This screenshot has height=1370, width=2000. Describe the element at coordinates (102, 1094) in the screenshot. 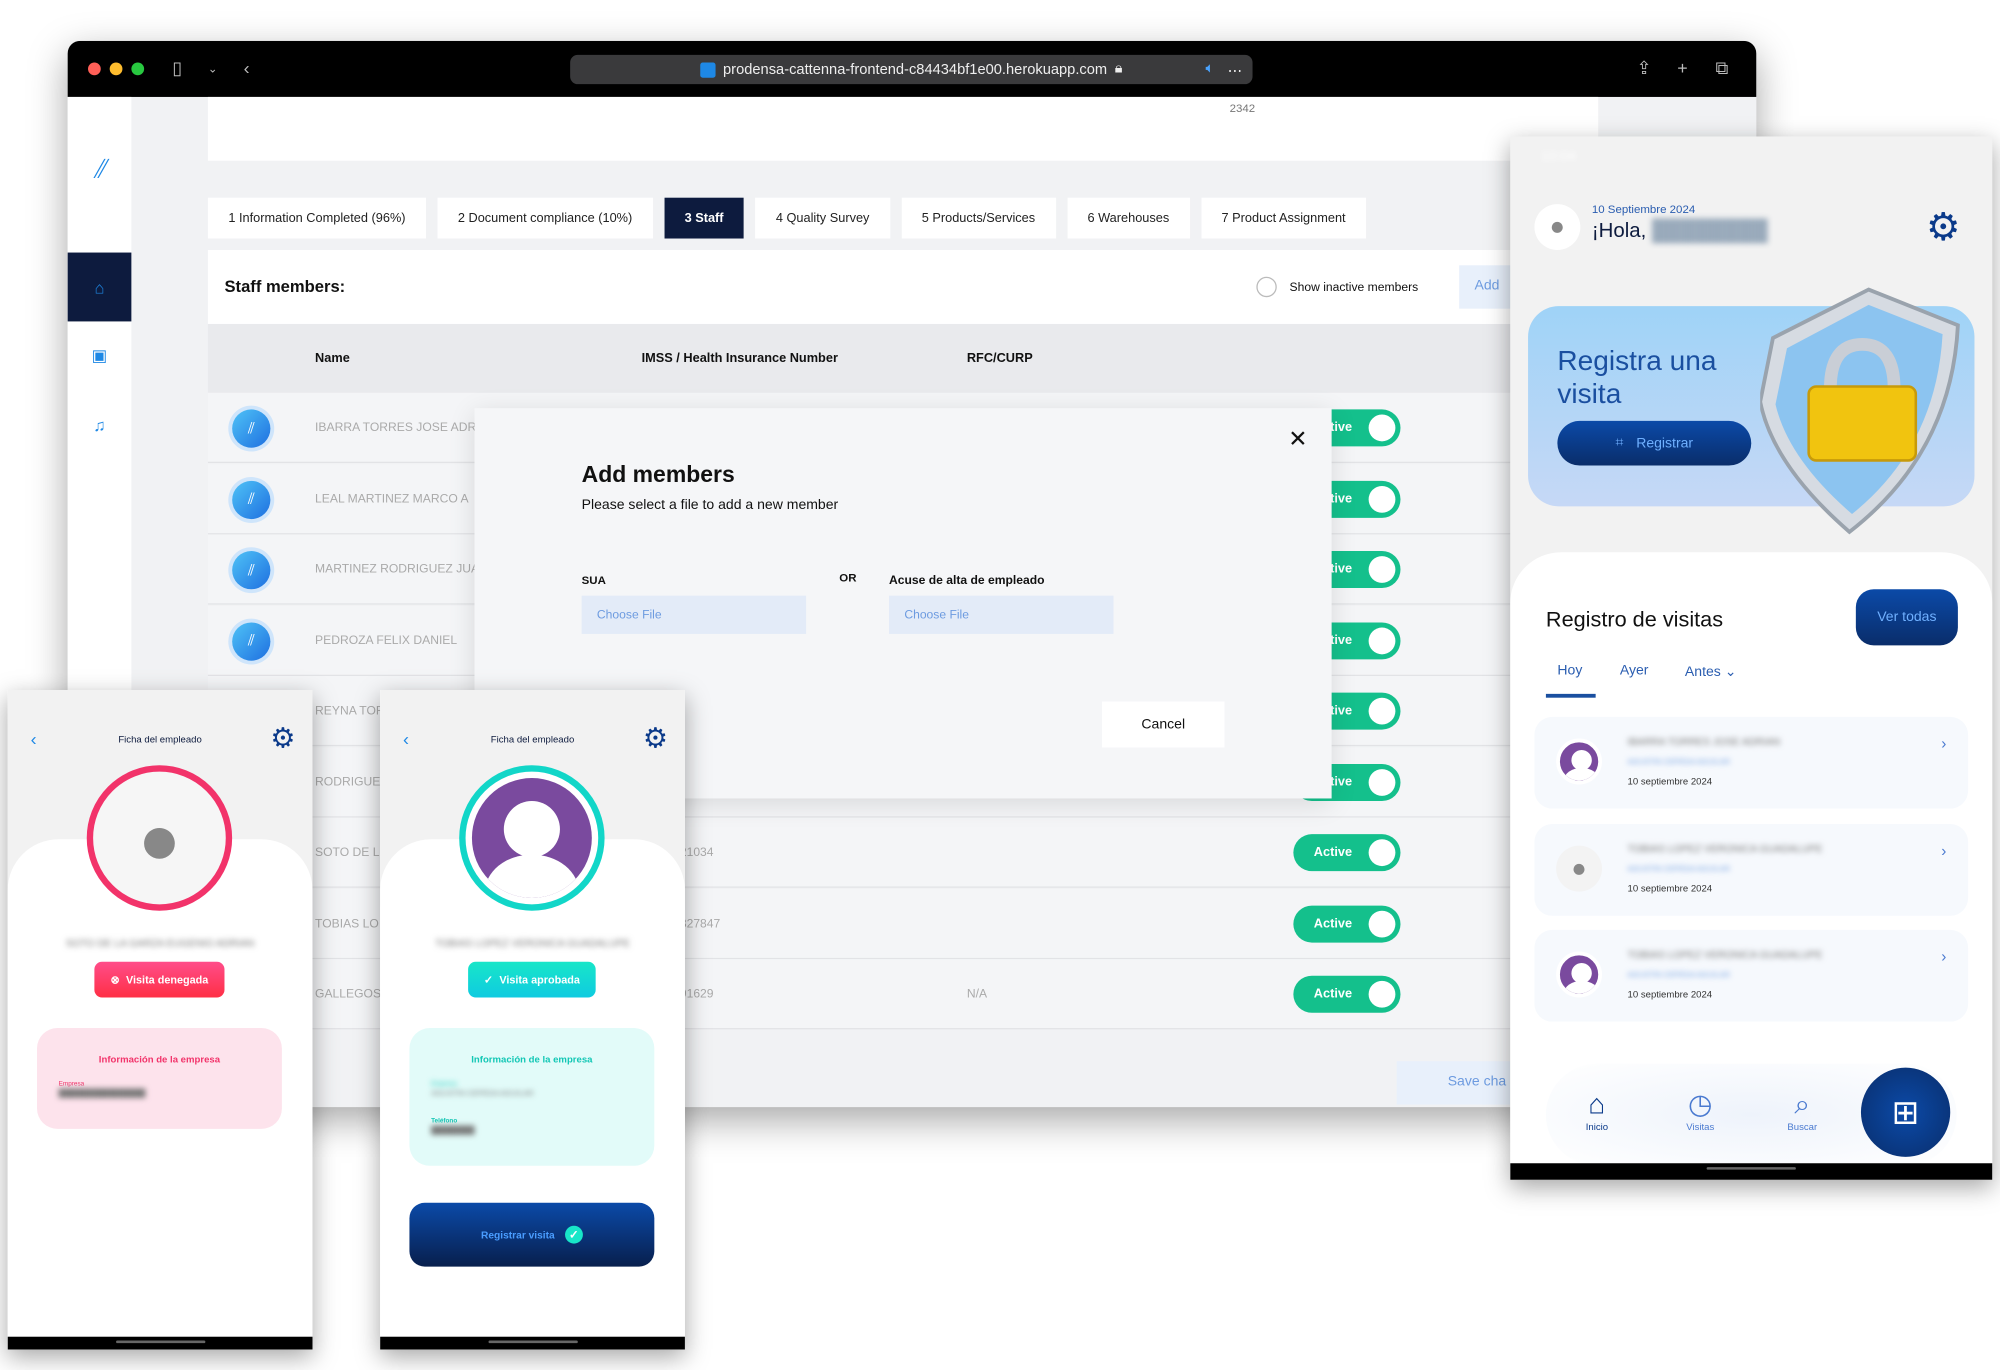

I see `company-value: ████████████████` at that location.